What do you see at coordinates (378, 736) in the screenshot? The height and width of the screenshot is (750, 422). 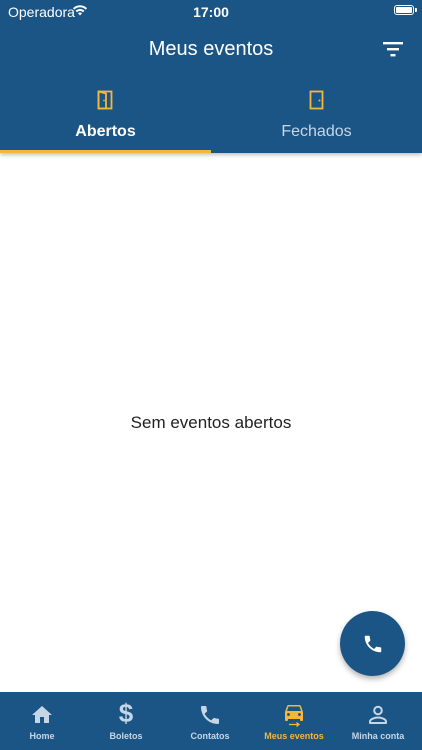 I see `nav-label: Minha conta` at bounding box center [378, 736].